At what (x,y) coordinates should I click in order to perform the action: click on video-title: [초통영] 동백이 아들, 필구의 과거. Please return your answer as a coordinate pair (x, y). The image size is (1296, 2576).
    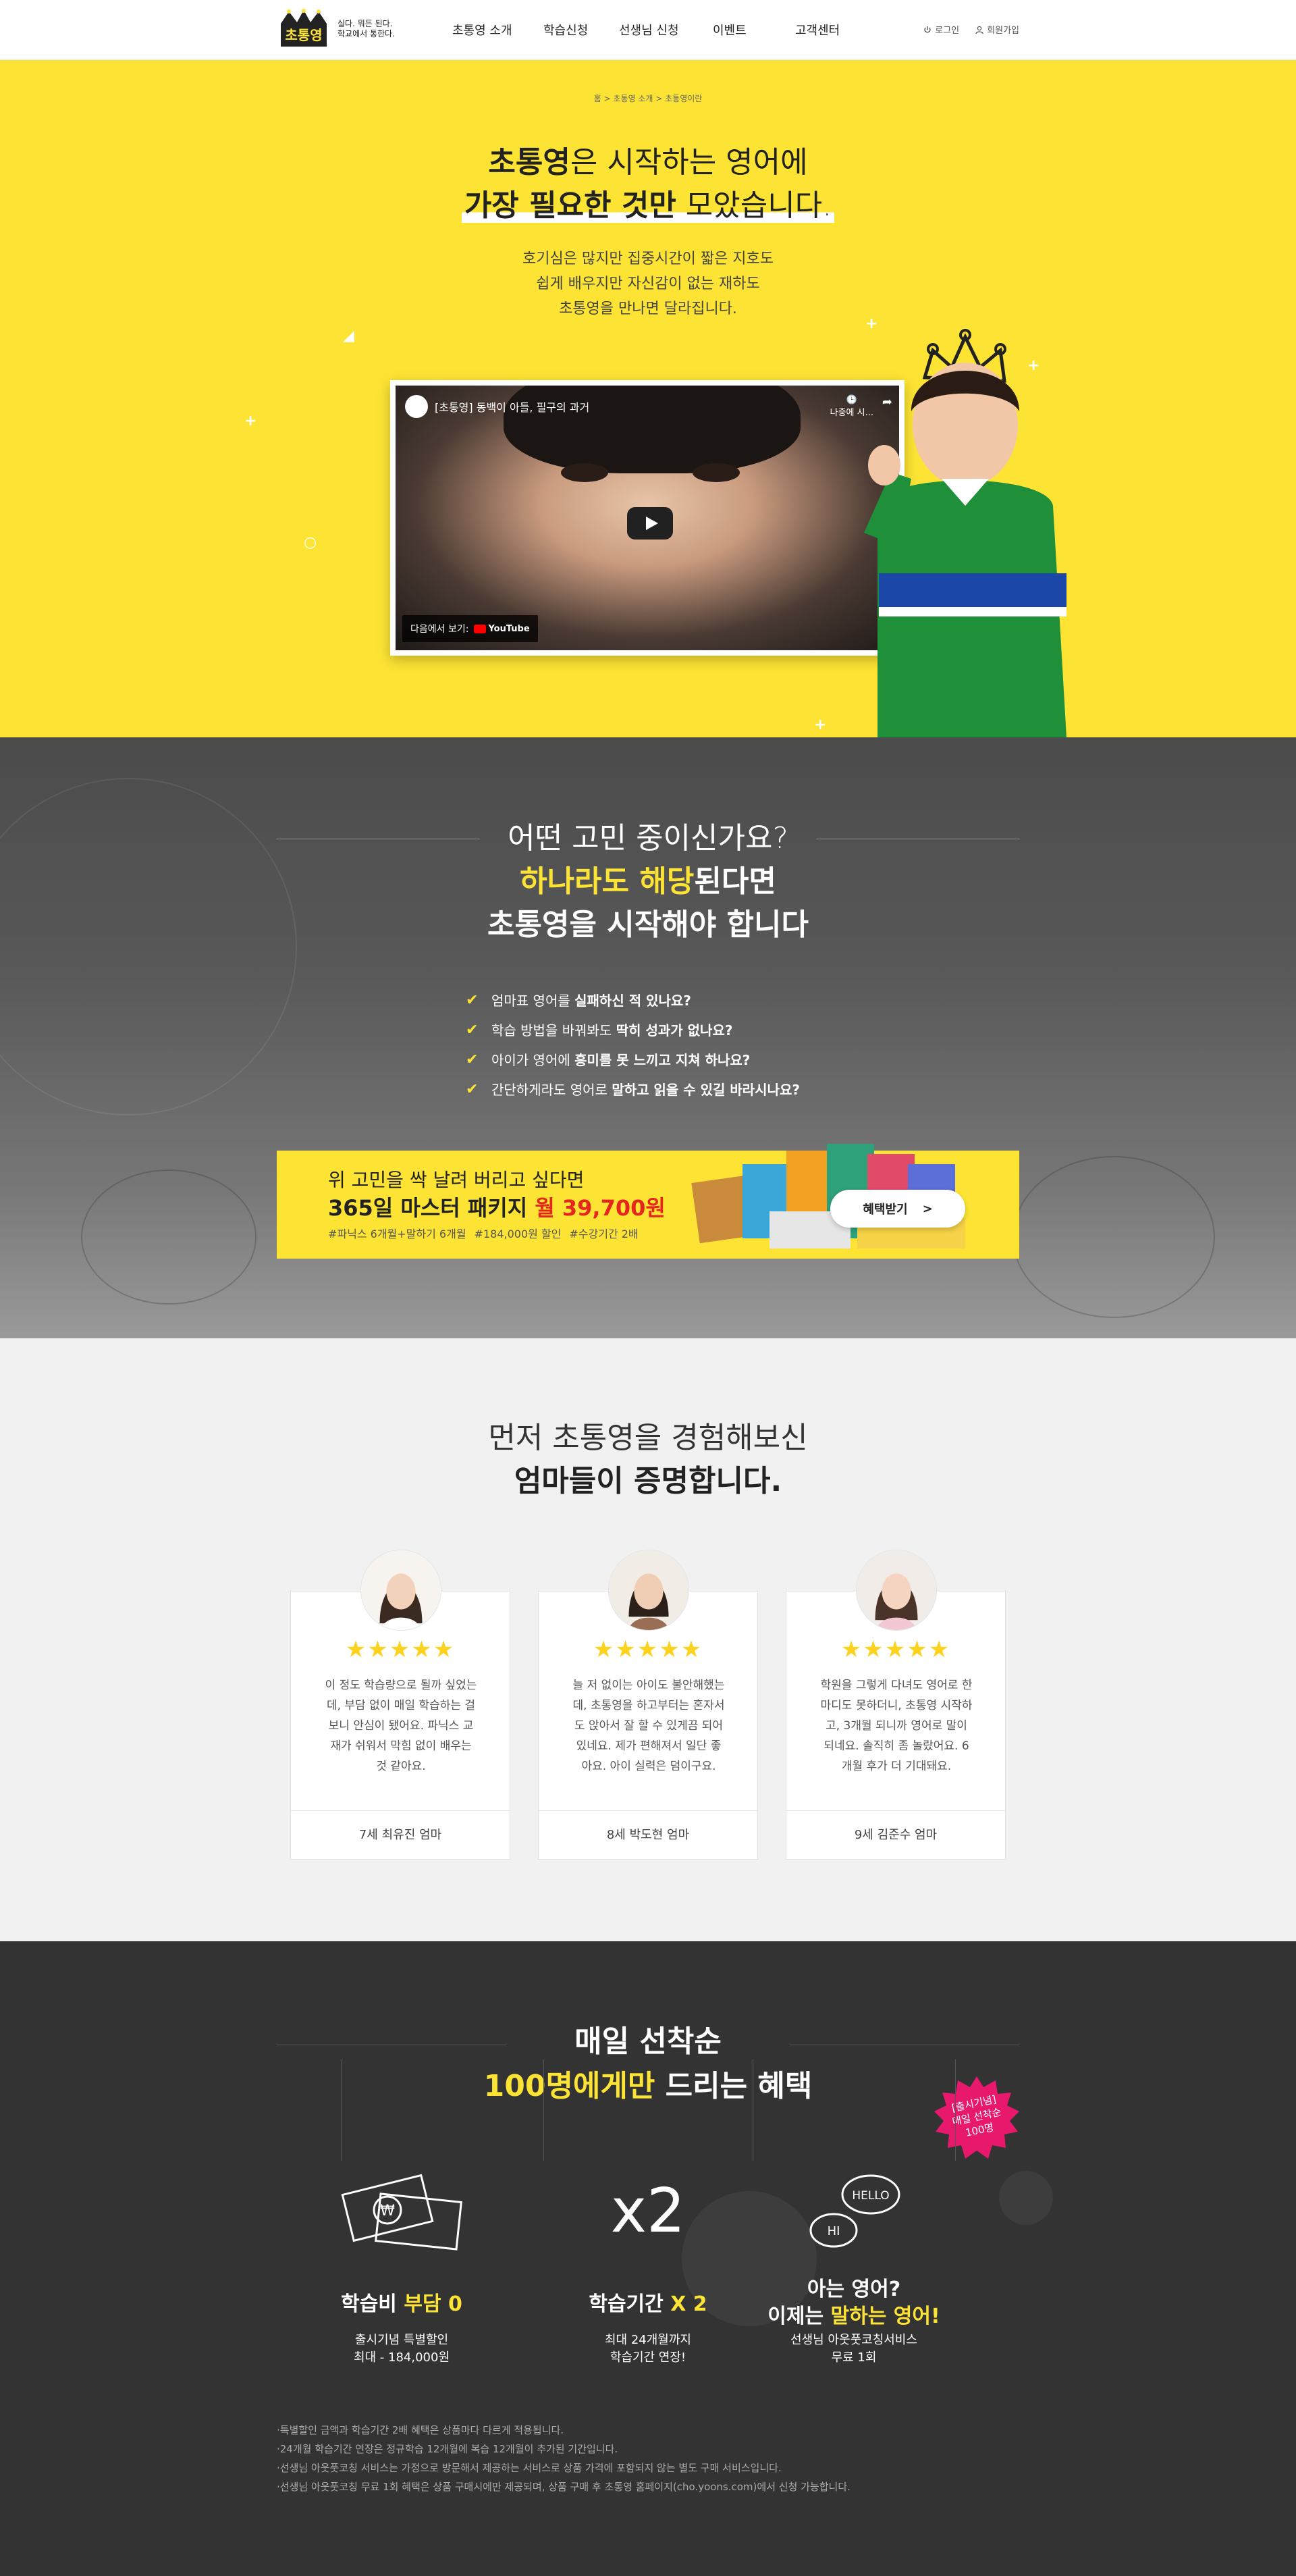
    Looking at the image, I should click on (512, 406).